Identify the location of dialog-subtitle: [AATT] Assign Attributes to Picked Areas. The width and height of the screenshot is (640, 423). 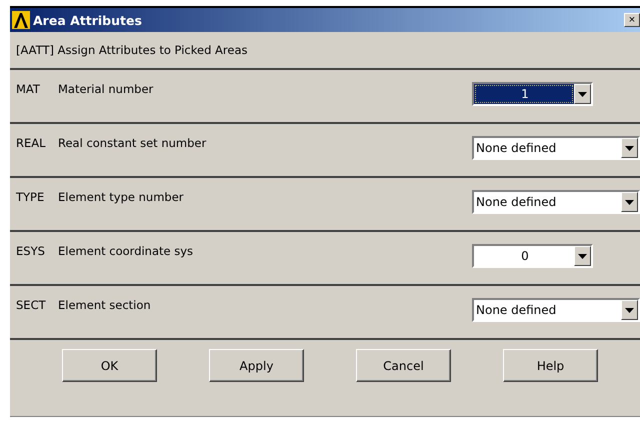
(132, 50).